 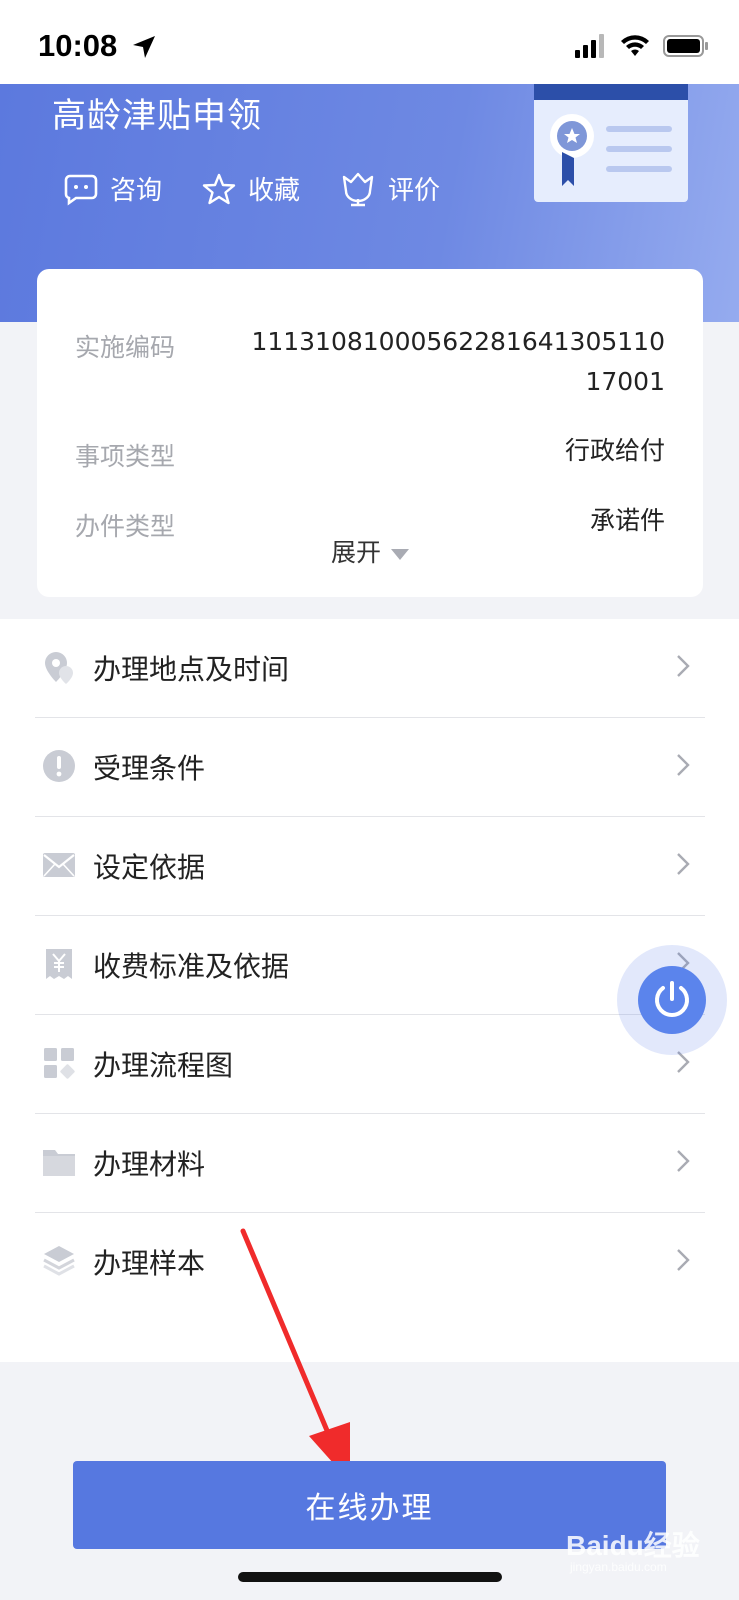 I want to click on floating-button-core, so click(x=672, y=1000).